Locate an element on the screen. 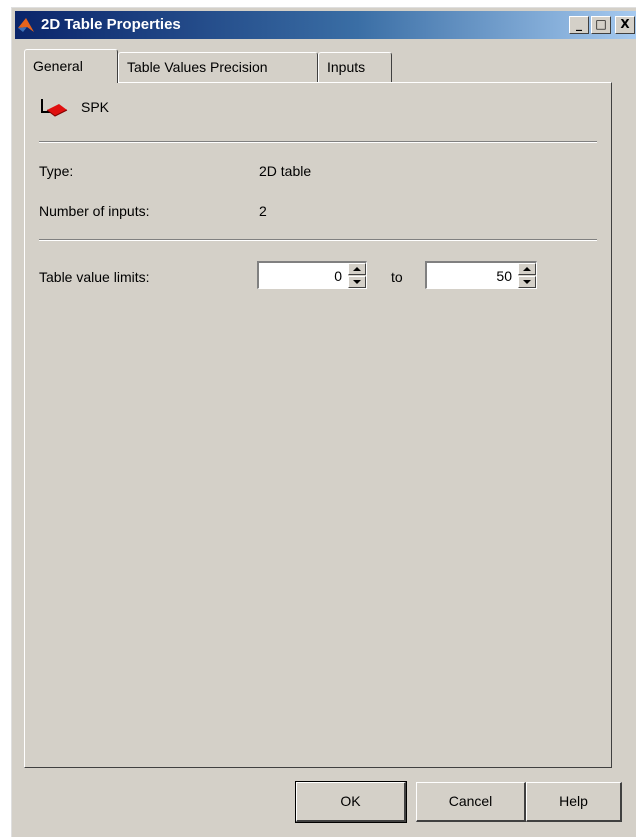 This screenshot has height=837, width=636. maximize-button: □ is located at coordinates (601, 25).